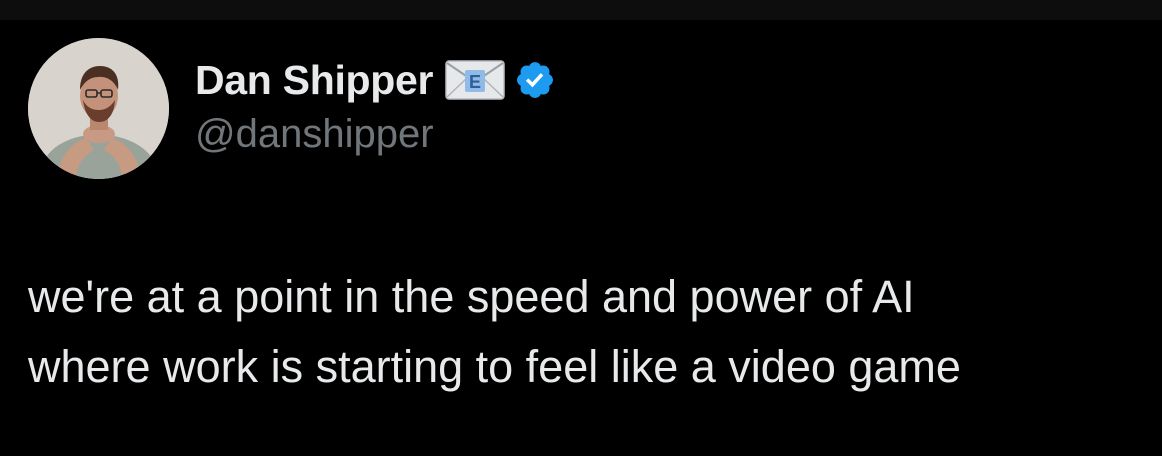  Describe the element at coordinates (535, 80) in the screenshot. I see `verified-badge-icon` at that location.